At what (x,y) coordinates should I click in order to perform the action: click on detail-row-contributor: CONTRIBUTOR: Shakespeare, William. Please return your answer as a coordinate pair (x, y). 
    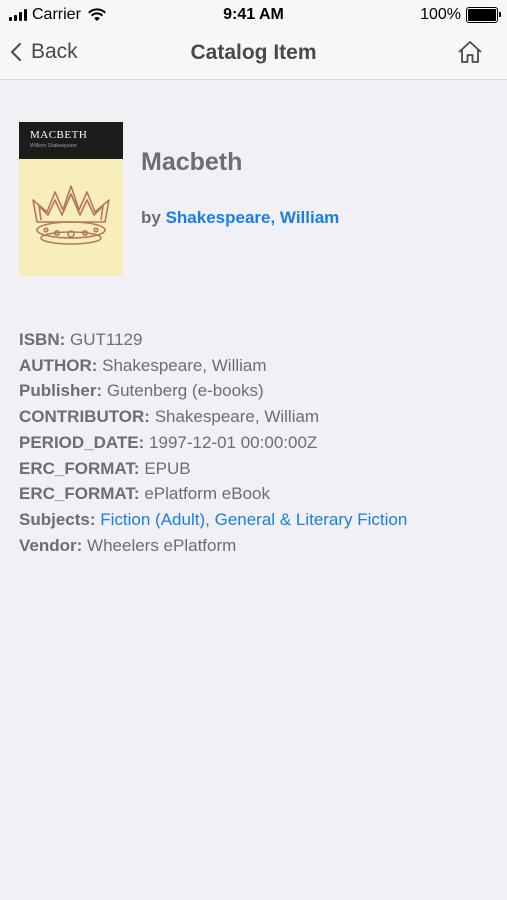
    Looking at the image, I should click on (254, 417).